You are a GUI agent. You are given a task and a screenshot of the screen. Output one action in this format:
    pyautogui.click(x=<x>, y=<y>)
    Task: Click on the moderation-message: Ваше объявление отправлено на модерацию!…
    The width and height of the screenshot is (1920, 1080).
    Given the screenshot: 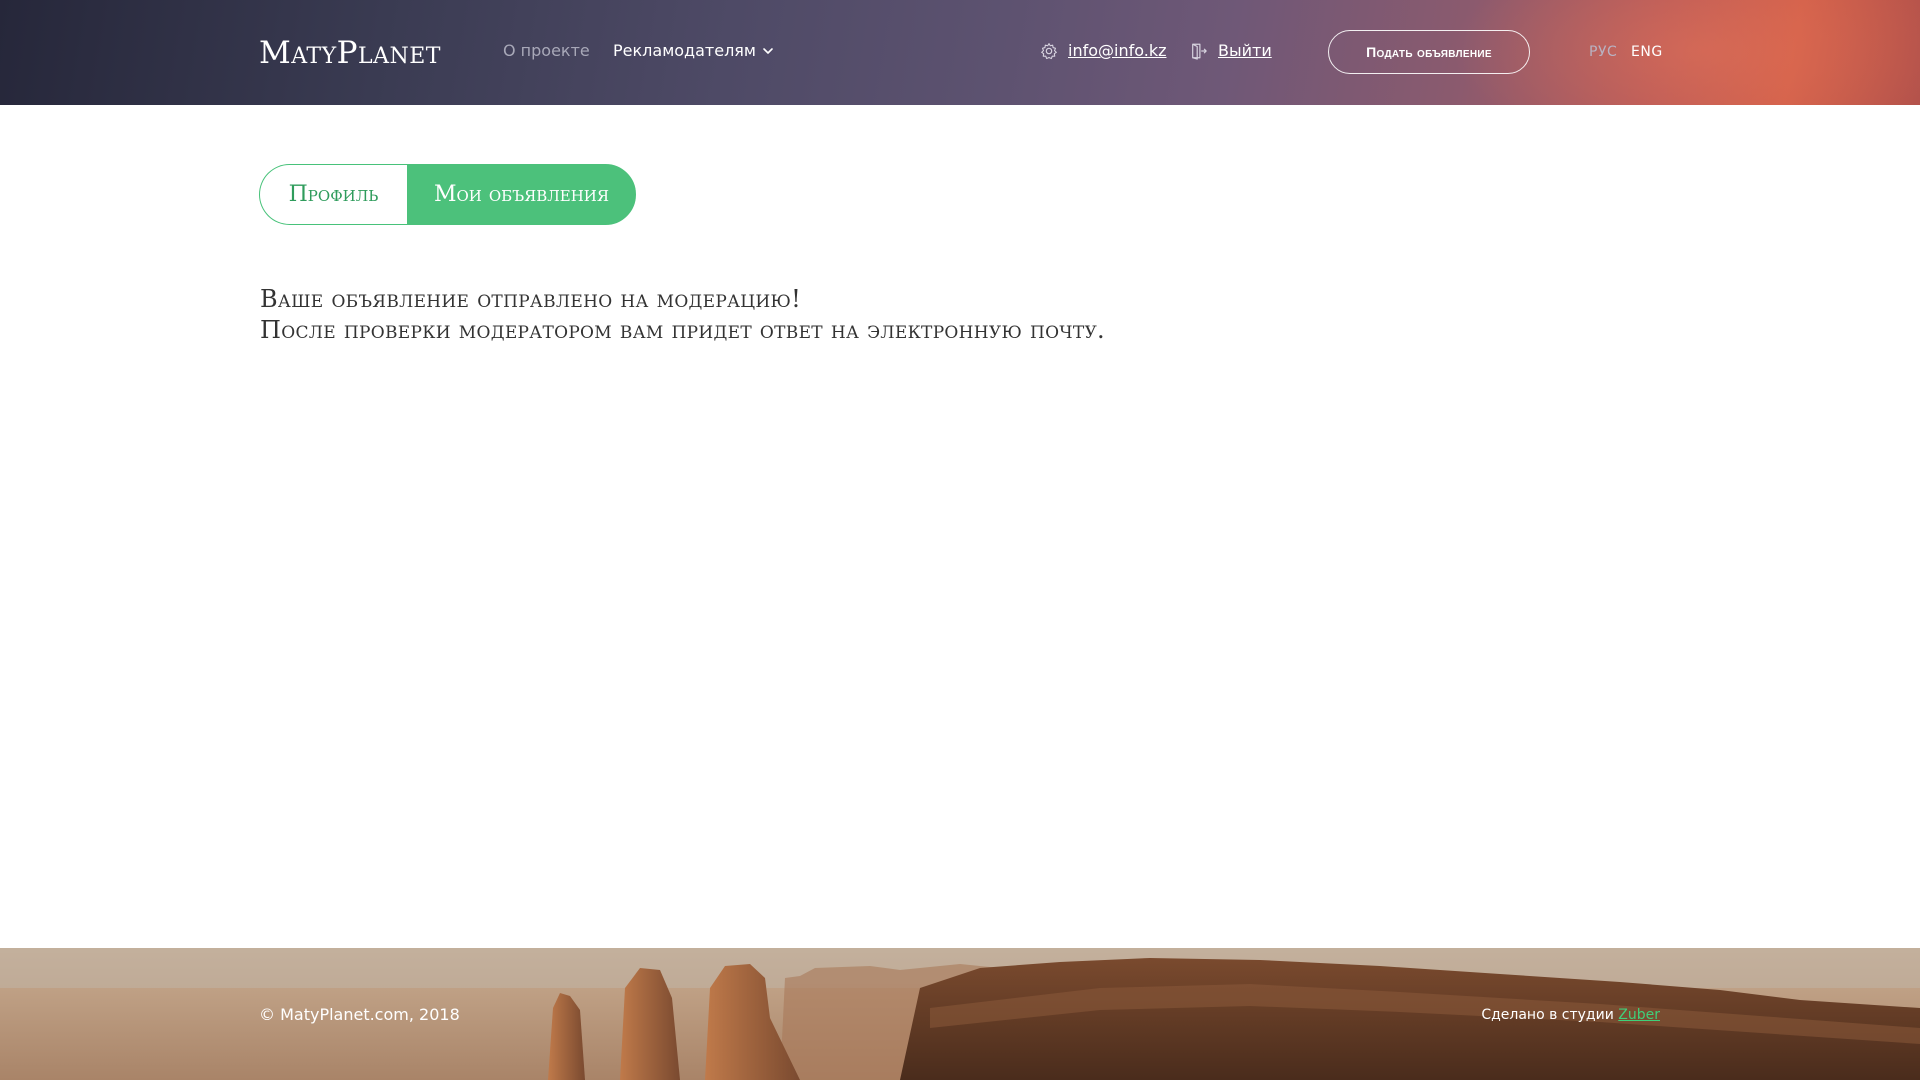 What is the action you would take?
    pyautogui.click(x=682, y=315)
    